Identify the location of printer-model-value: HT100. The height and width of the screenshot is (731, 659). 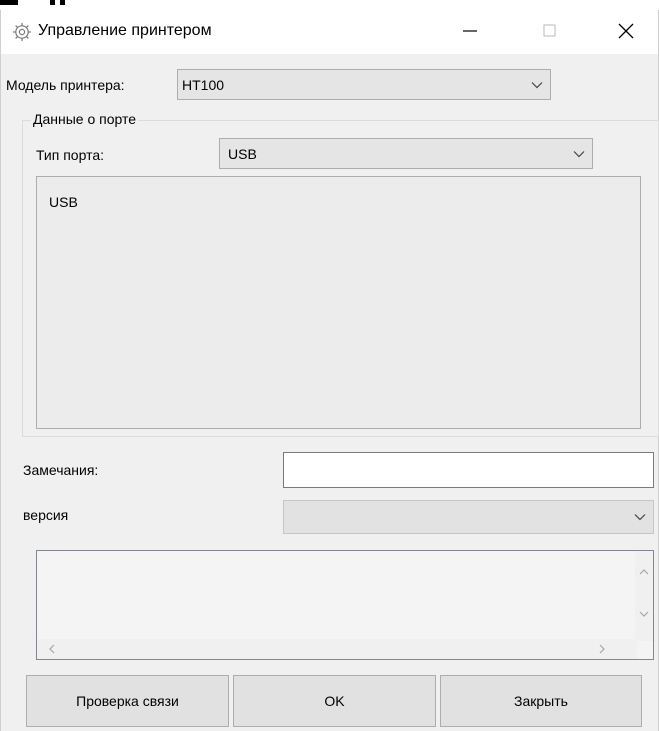
(203, 84).